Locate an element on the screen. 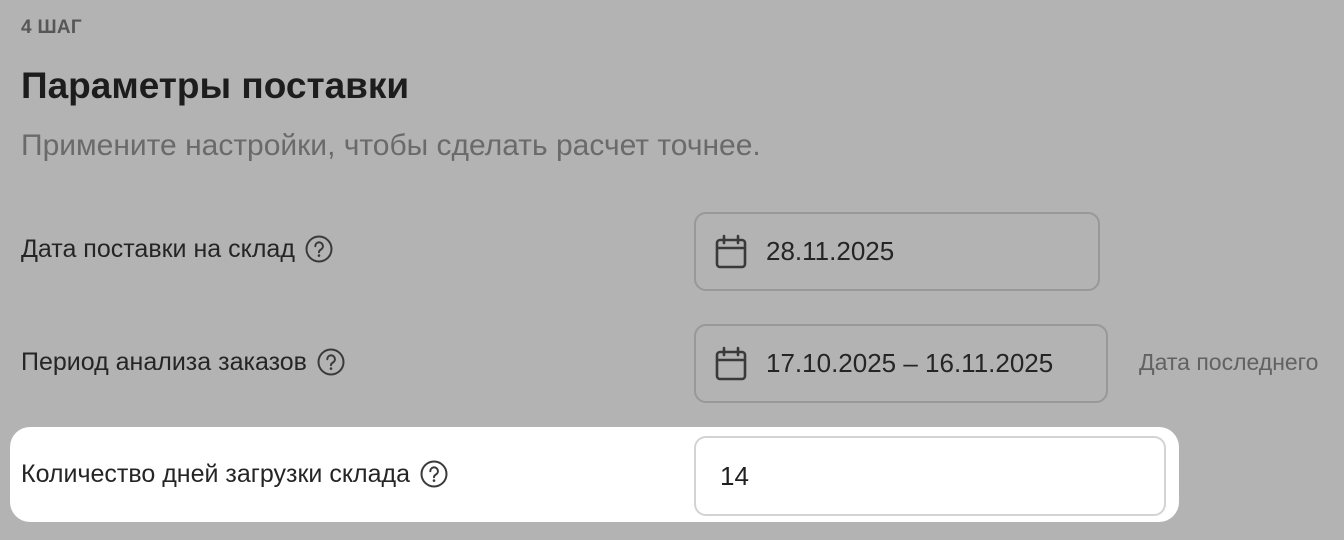 This screenshot has height=540, width=1344. supply-date-value: 28.11.2025 is located at coordinates (830, 251).